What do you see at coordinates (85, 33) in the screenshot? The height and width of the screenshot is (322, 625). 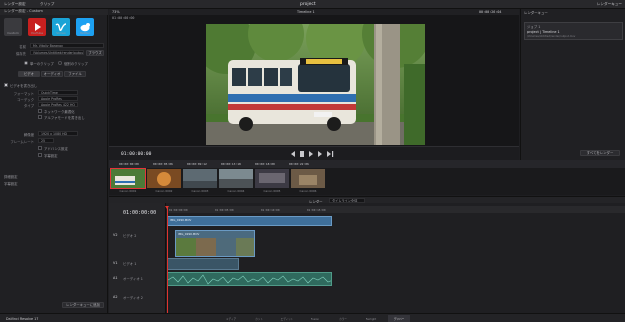 I see `preset-twitter-label: Twitter` at bounding box center [85, 33].